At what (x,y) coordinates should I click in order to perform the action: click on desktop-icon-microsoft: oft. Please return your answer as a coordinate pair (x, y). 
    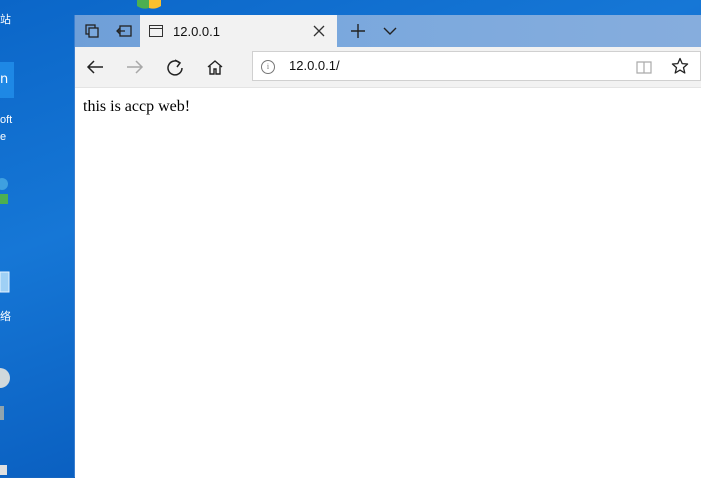
    Looking at the image, I should click on (11, 120).